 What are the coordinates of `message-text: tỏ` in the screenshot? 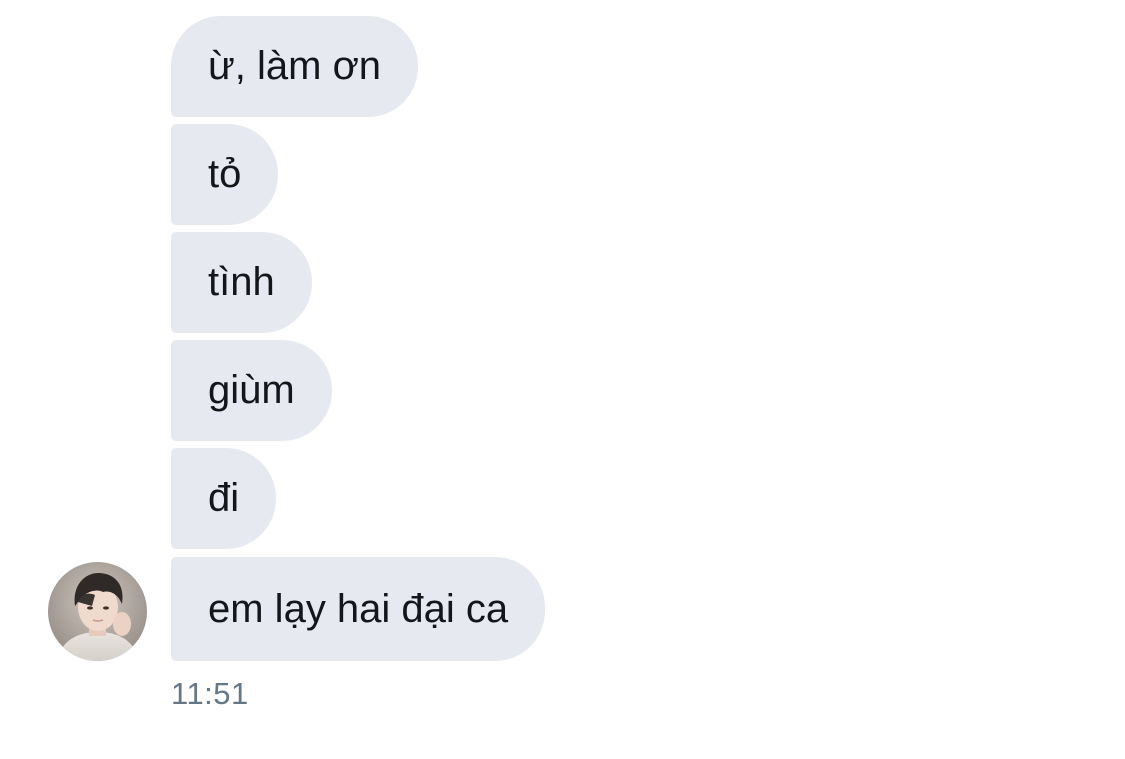 It's located at (225, 174).